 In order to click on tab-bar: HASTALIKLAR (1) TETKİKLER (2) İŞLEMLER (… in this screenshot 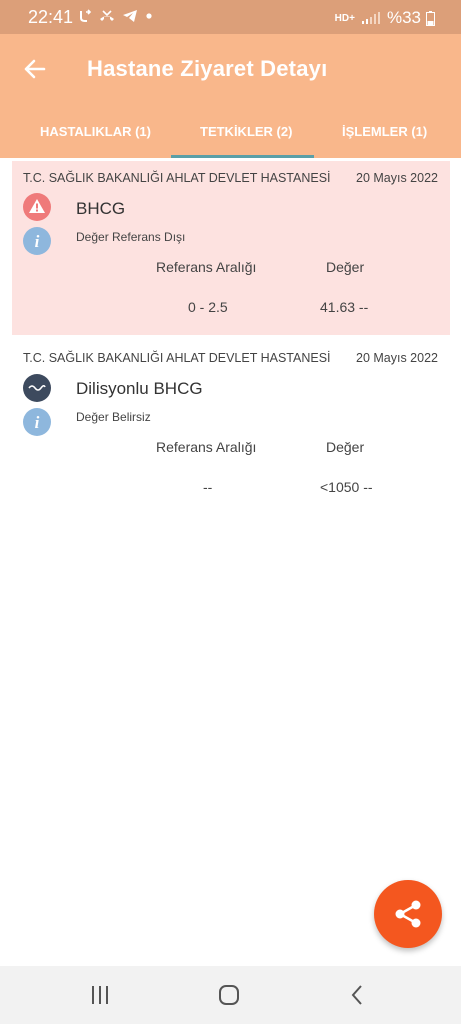, I will do `click(230, 136)`.